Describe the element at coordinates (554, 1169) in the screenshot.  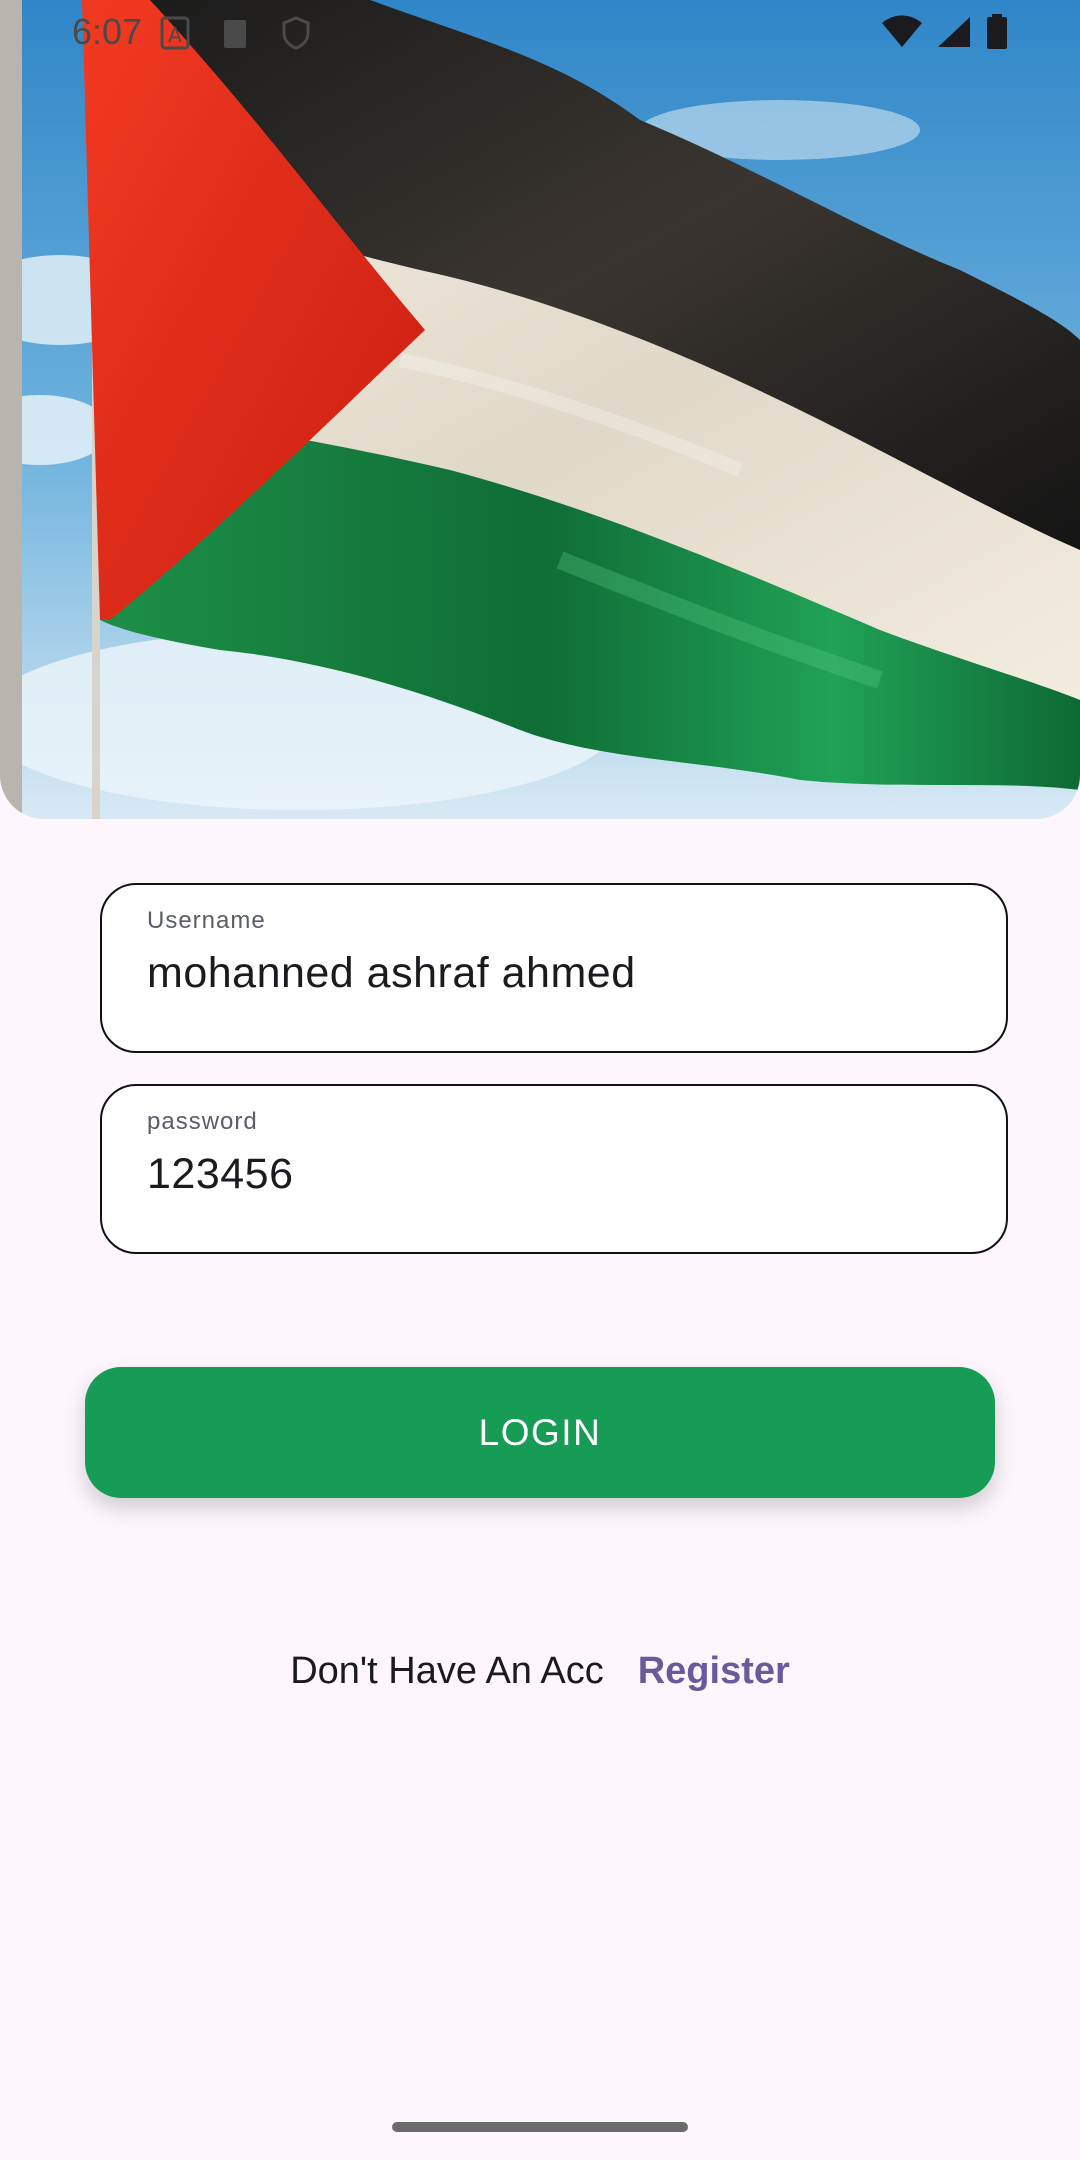
I see `password-field: password 123456` at that location.